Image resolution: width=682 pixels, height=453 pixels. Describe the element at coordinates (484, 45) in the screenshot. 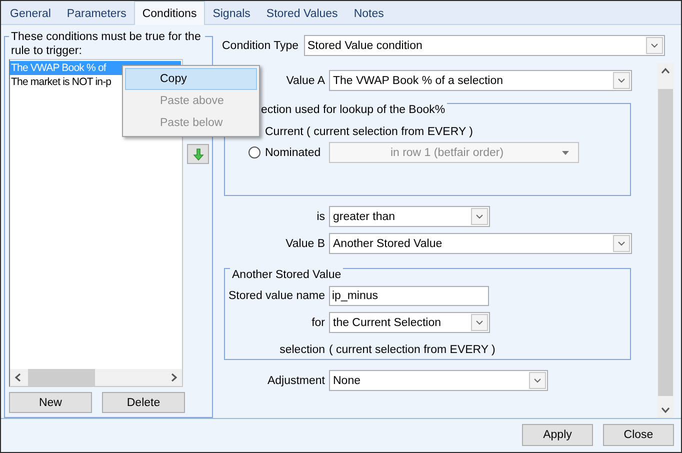

I see `dropdown: Stored Value condition` at that location.